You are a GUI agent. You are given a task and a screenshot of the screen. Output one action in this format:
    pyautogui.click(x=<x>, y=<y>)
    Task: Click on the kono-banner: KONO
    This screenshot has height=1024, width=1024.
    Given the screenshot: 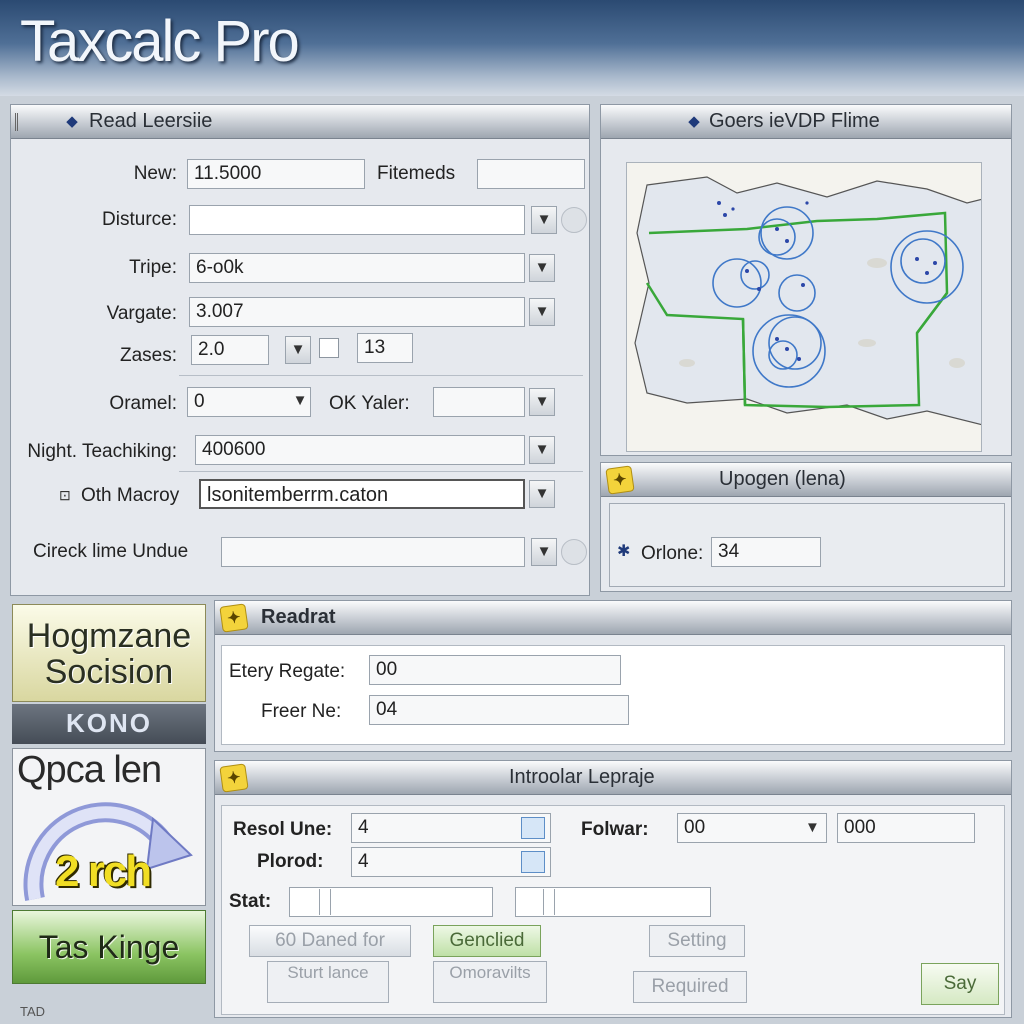 What is the action you would take?
    pyautogui.click(x=109, y=724)
    